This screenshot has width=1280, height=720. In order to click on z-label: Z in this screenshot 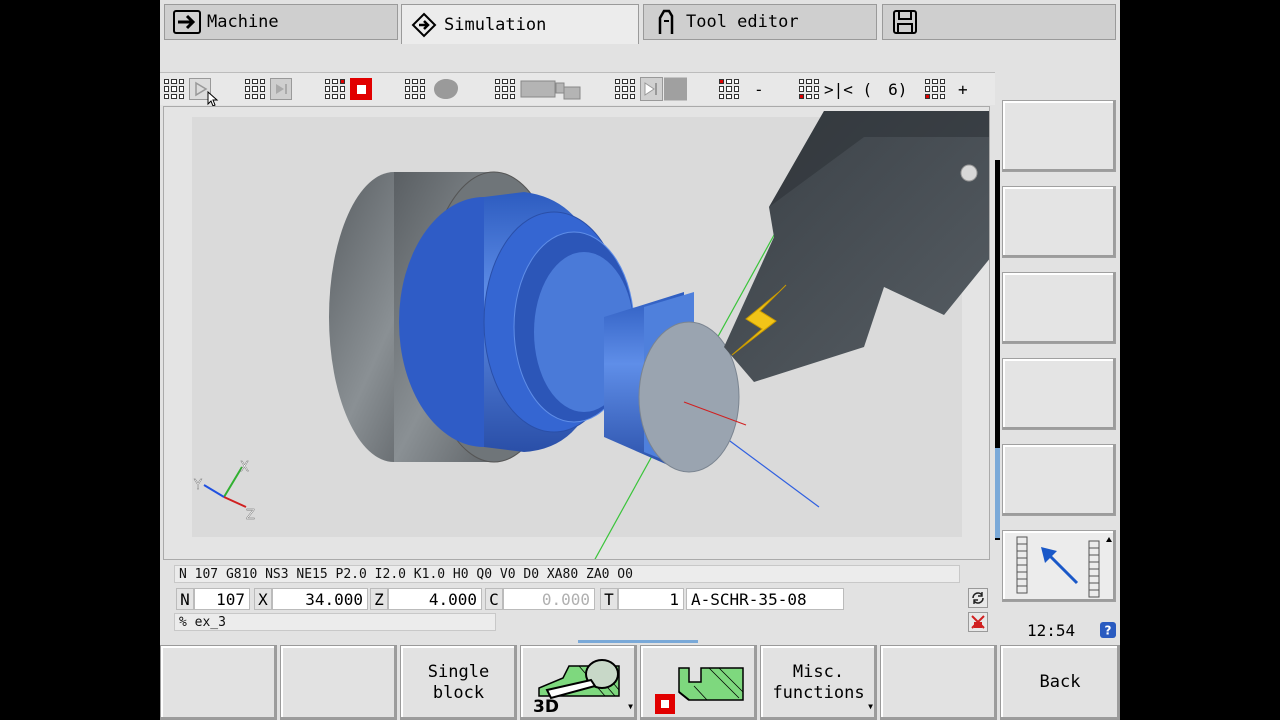, I will do `click(379, 599)`.